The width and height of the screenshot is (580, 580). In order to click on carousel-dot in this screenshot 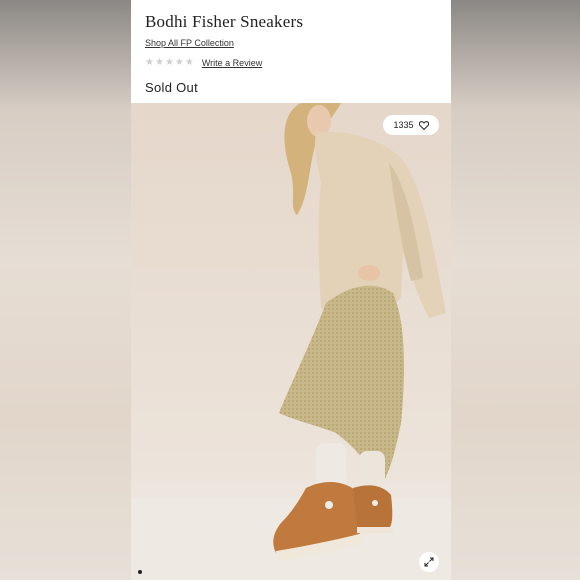, I will do `click(140, 572)`.